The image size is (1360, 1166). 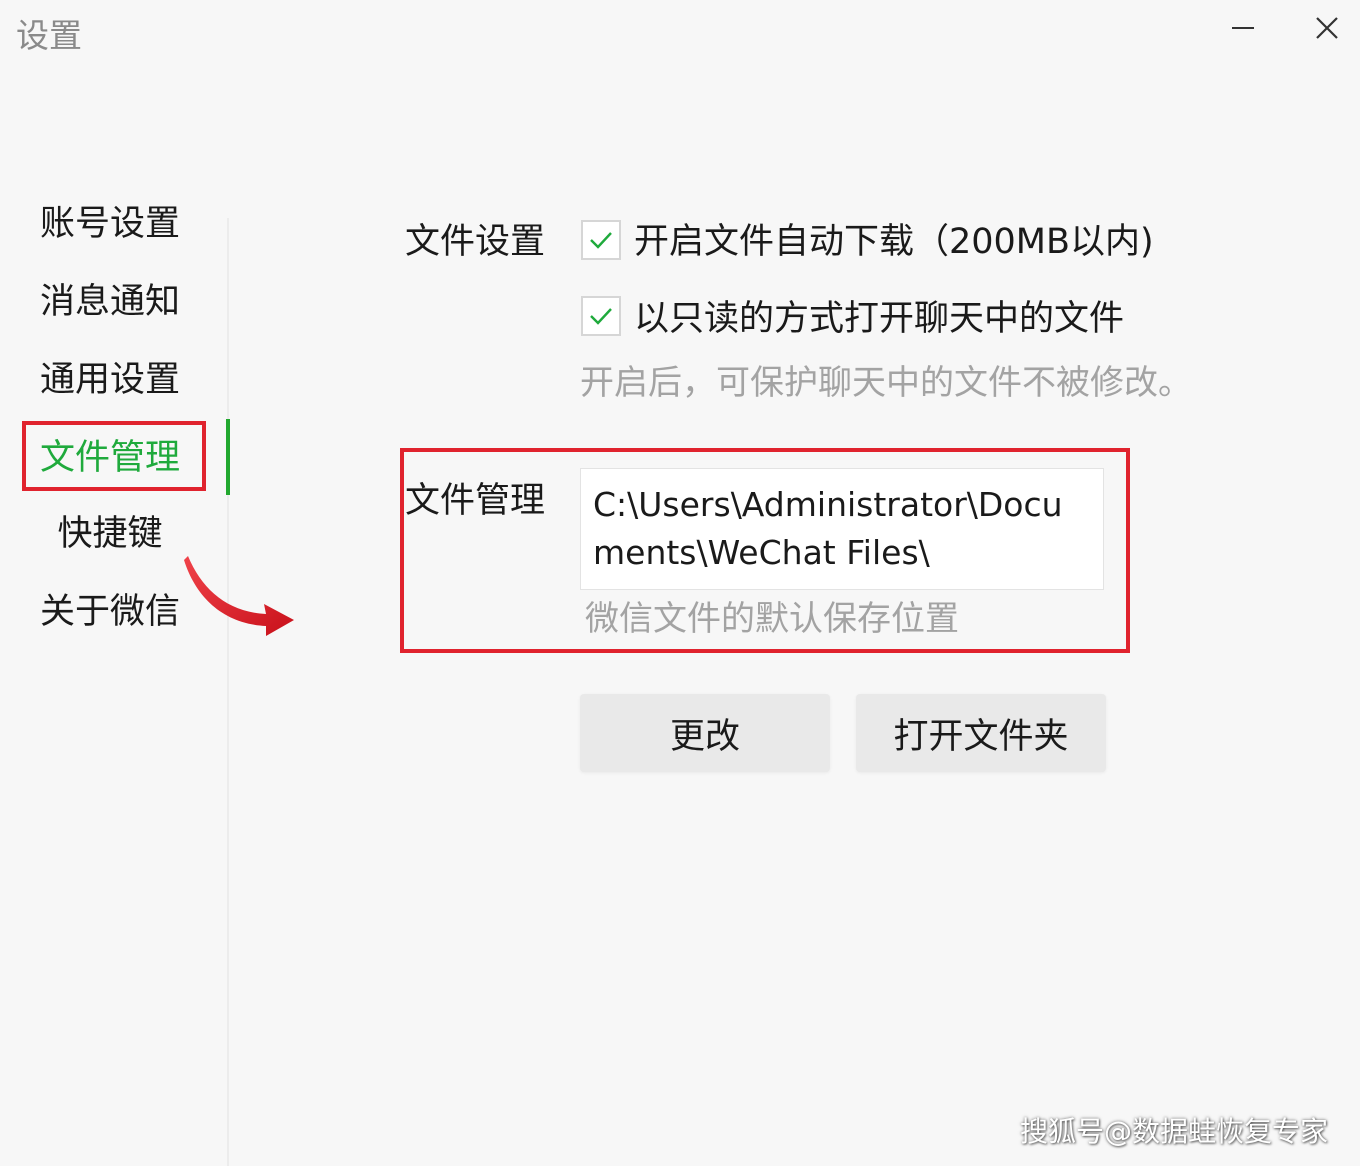 I want to click on file-settings-label: 文件设置, so click(x=475, y=242).